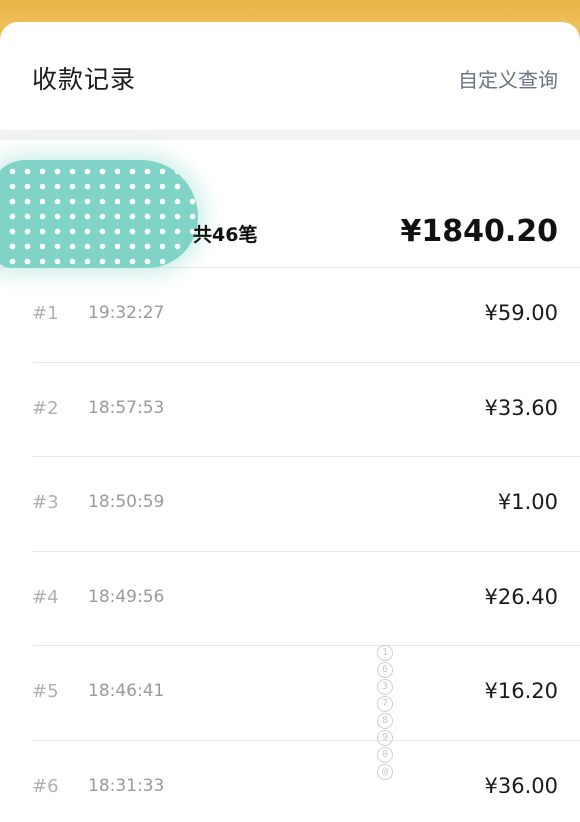 This screenshot has height=822, width=580. I want to click on record-amount: ¥1.00, so click(527, 502).